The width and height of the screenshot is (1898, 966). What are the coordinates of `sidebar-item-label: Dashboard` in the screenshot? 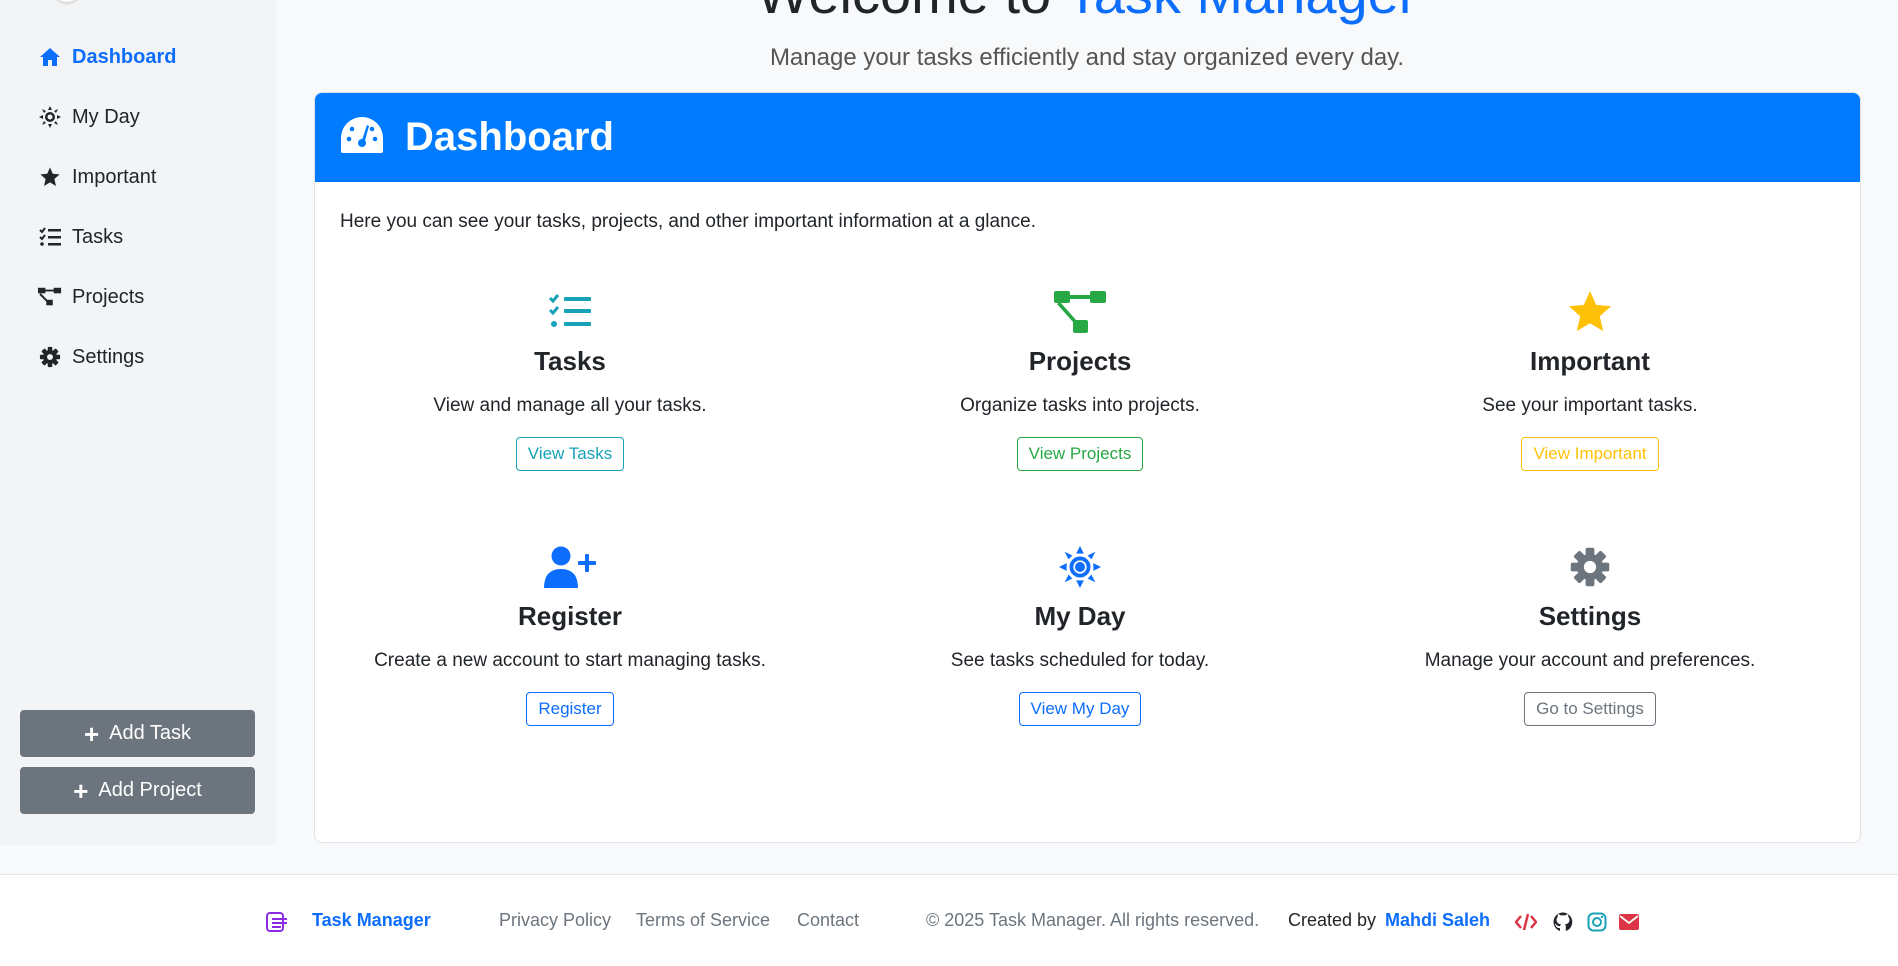 It's located at (124, 56).